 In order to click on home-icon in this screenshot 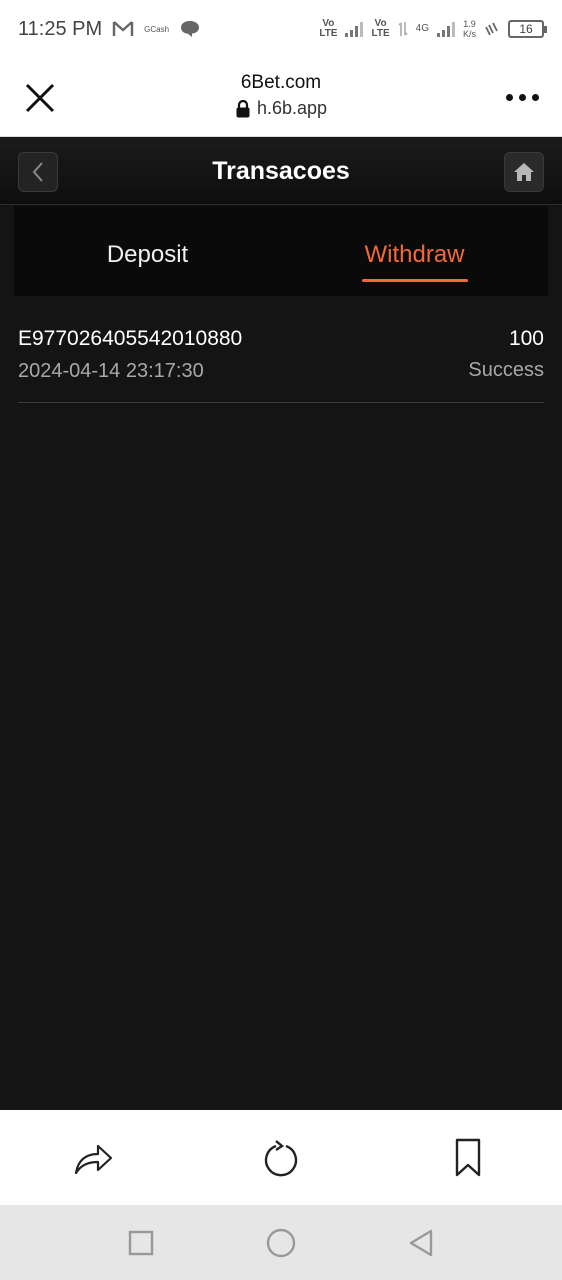, I will do `click(524, 172)`.